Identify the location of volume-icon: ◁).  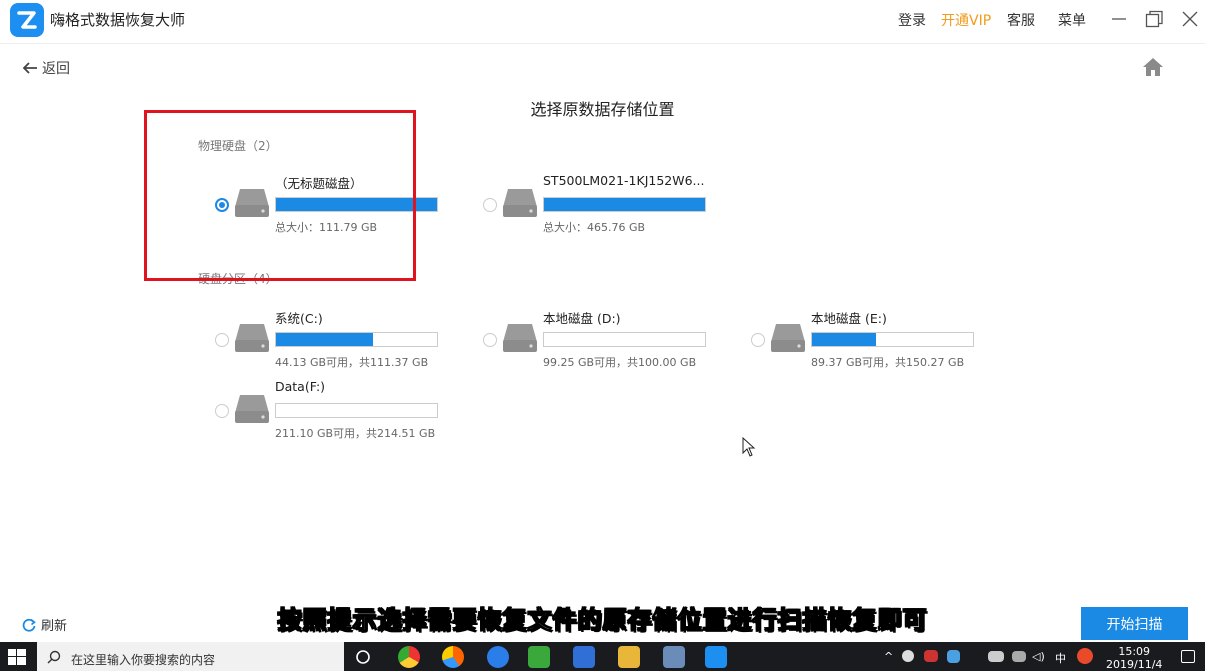
(1038, 656).